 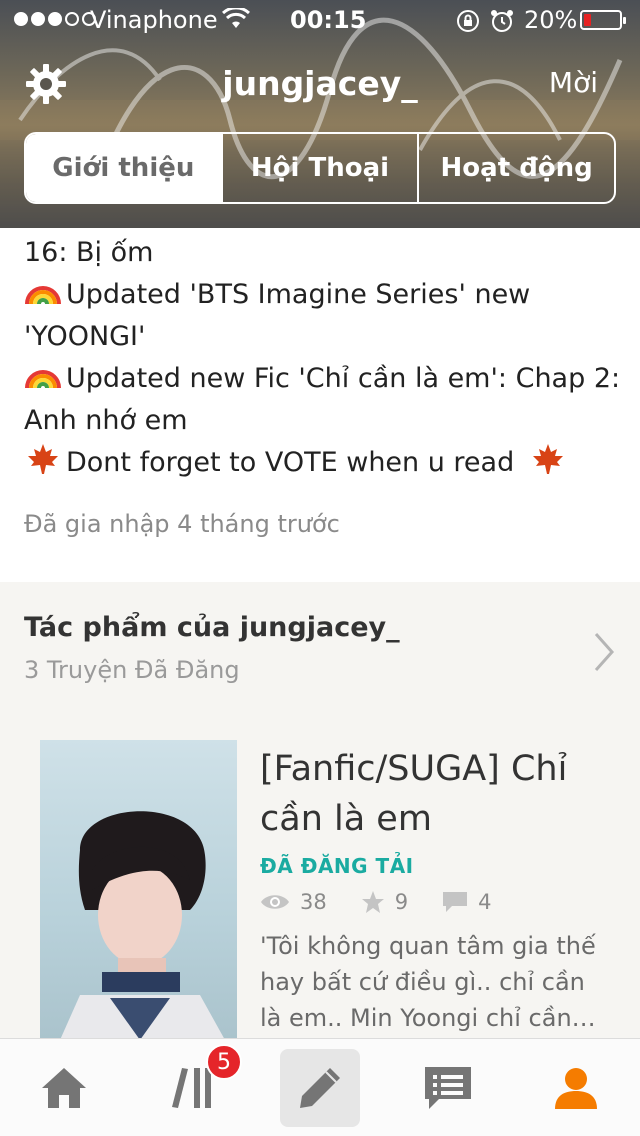 What do you see at coordinates (502, 21) in the screenshot?
I see `alarm-icon` at bounding box center [502, 21].